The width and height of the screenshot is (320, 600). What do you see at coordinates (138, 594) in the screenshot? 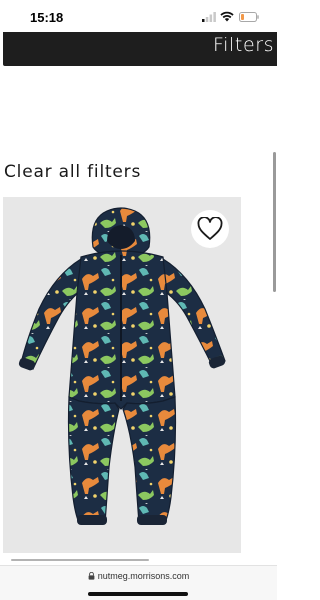
I see `home-indicator` at bounding box center [138, 594].